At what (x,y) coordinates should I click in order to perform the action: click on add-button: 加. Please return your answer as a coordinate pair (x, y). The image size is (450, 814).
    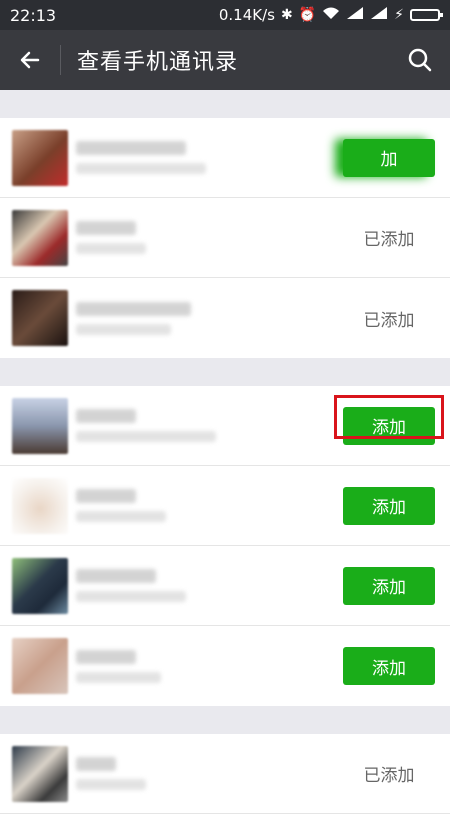
    Looking at the image, I should click on (389, 157).